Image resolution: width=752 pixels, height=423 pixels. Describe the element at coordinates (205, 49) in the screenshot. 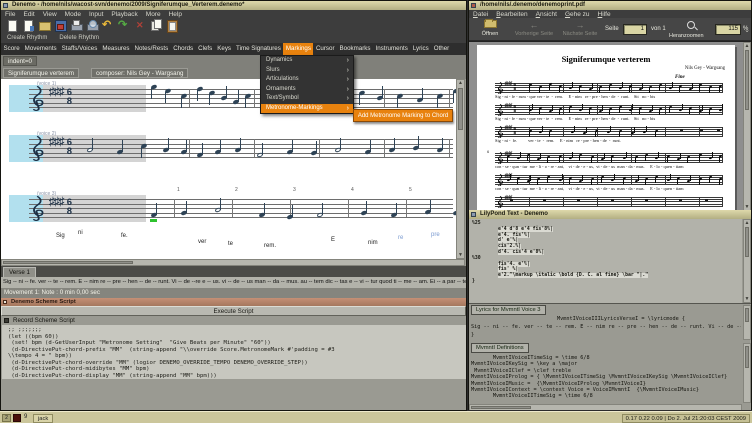

I see `command-menu-item: Clefs` at that location.